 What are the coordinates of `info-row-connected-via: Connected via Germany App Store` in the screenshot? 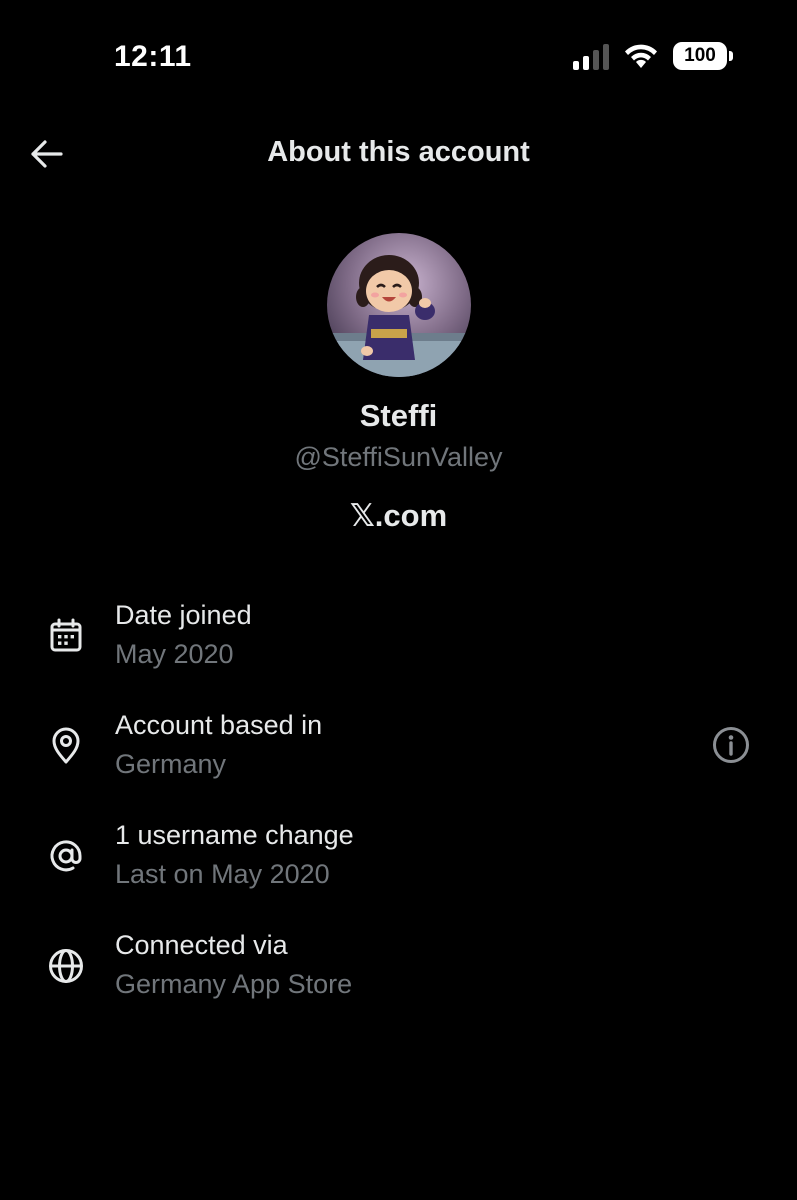 It's located at (398, 980).